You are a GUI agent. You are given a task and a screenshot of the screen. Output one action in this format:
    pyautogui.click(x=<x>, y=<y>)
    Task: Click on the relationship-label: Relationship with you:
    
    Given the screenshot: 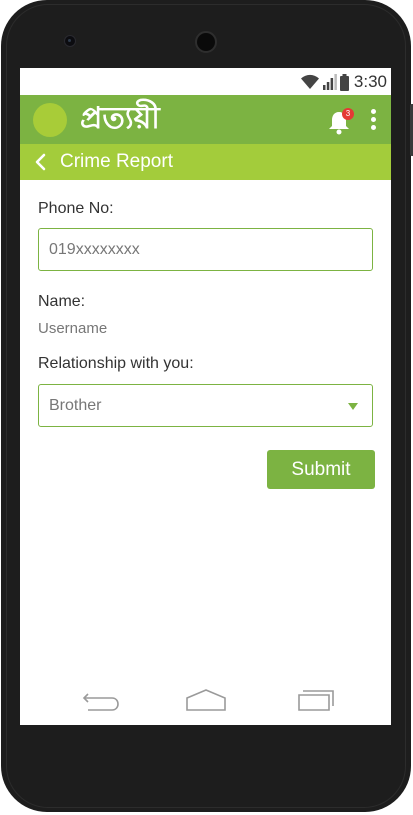 What is the action you would take?
    pyautogui.click(x=116, y=363)
    